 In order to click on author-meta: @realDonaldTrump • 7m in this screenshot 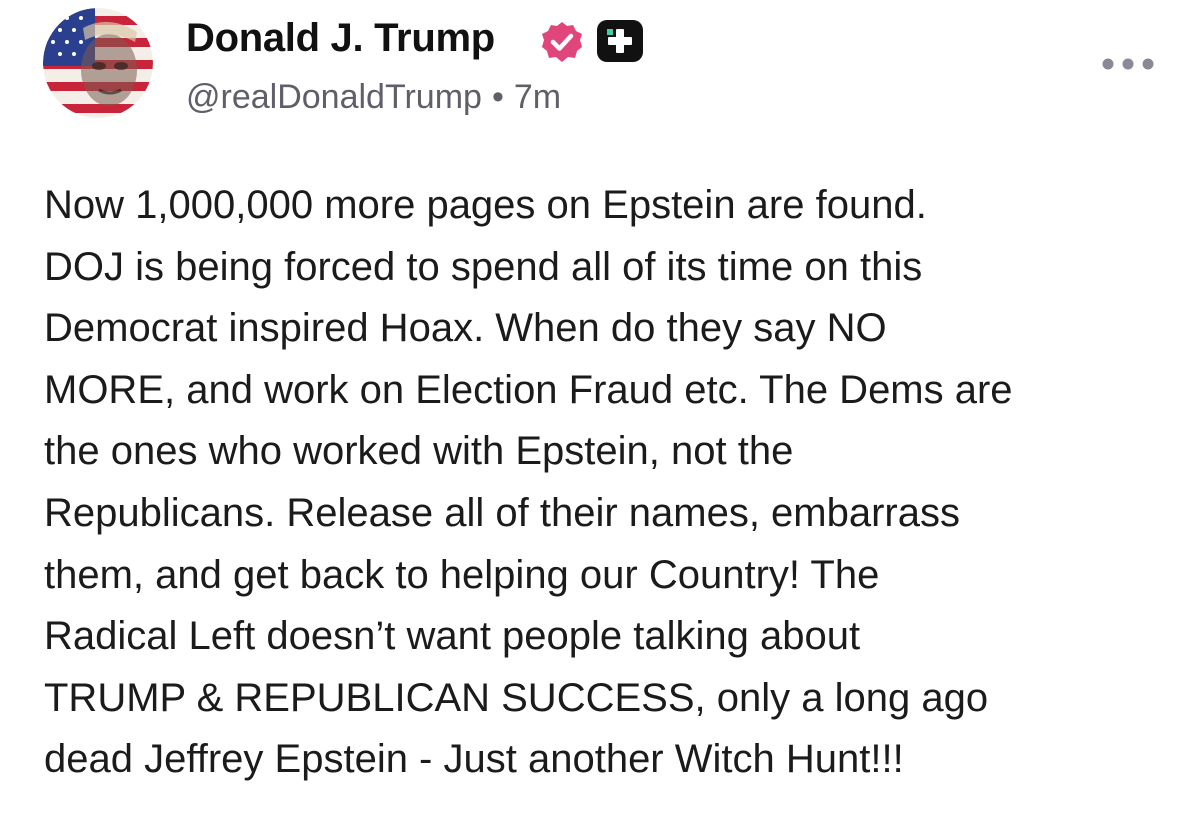, I will do `click(373, 97)`.